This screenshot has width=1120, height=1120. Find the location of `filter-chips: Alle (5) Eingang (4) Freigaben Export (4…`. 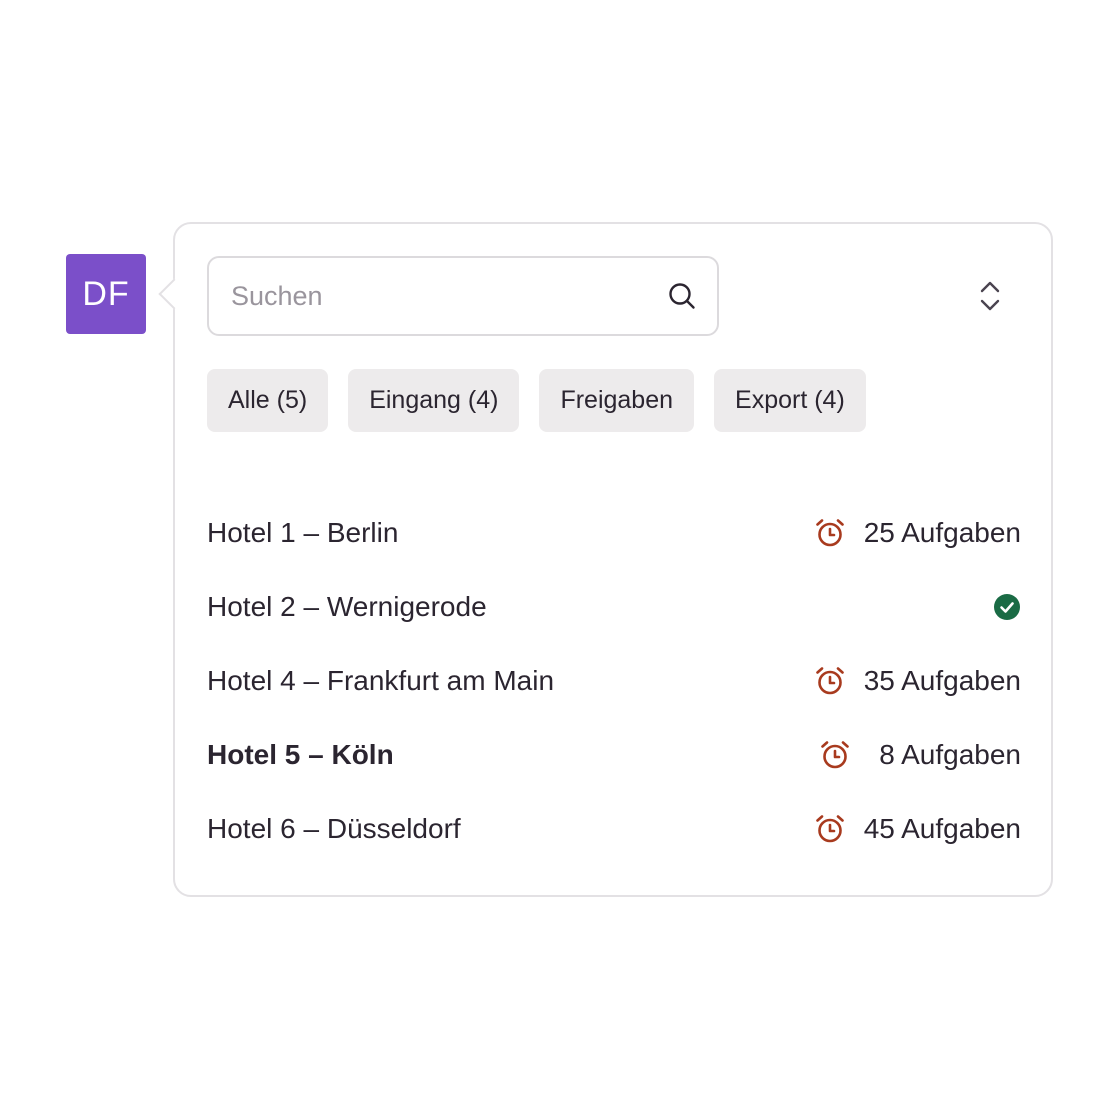

filter-chips: Alle (5) Eingang (4) Freigaben Export (4… is located at coordinates (536, 400).